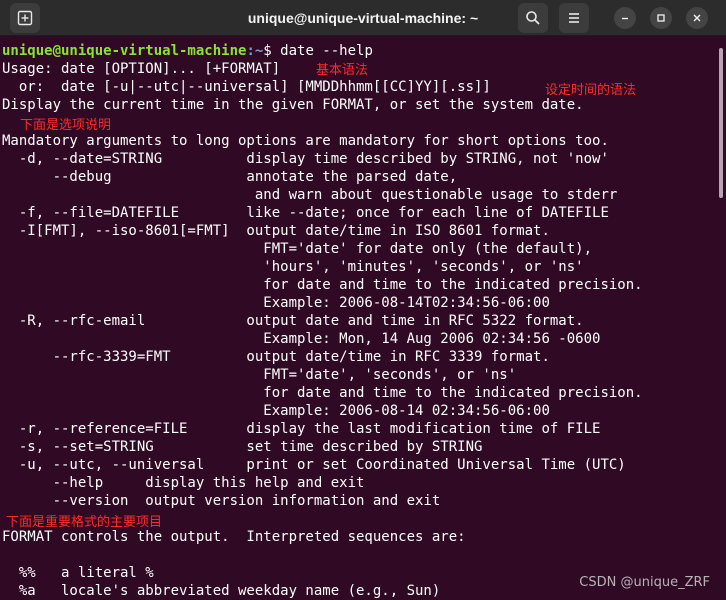  What do you see at coordinates (297, 249) in the screenshot?
I see `output-line: FMT='date' for date only (the default),` at bounding box center [297, 249].